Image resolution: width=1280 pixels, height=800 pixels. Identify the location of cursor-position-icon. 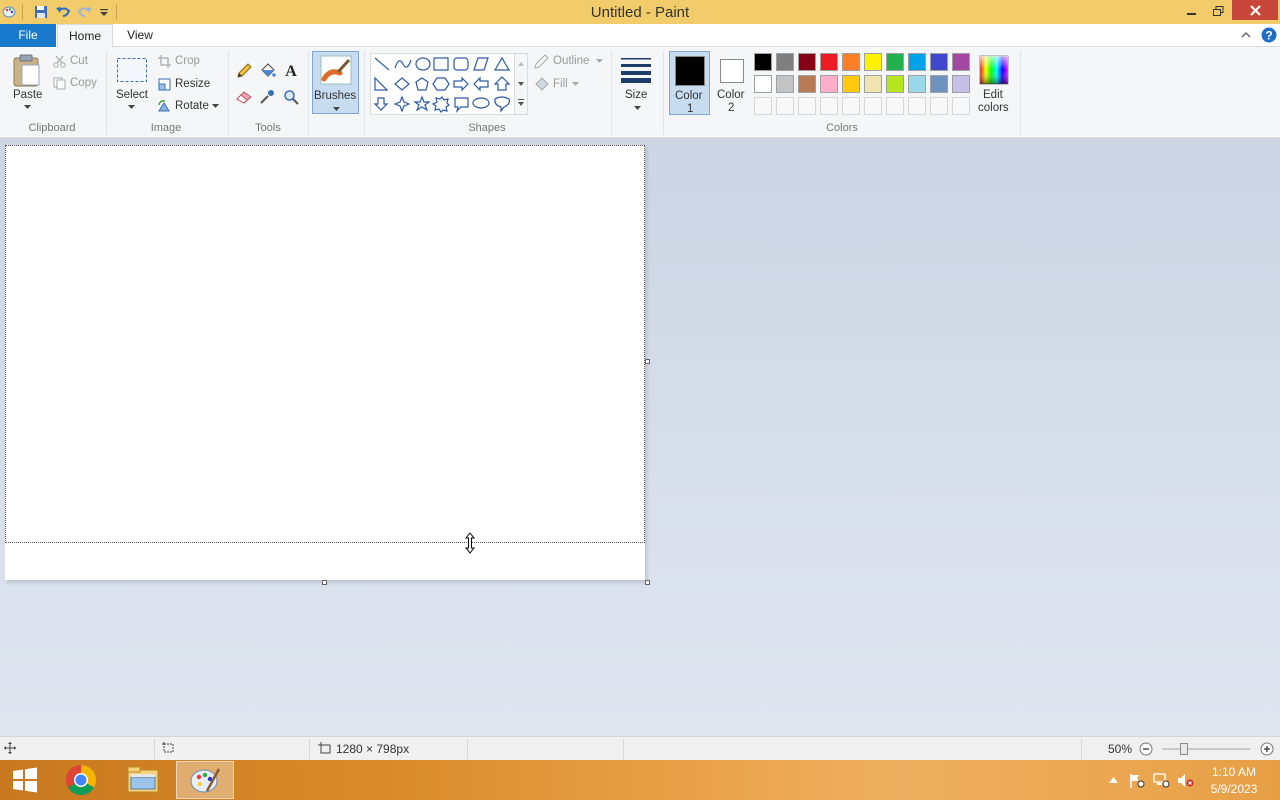
(10, 748).